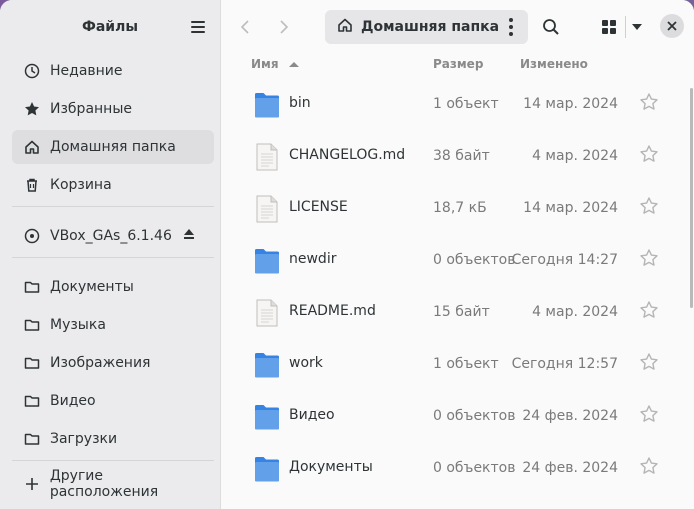  Describe the element at coordinates (313, 259) in the screenshot. I see `file-name: newdir` at that location.